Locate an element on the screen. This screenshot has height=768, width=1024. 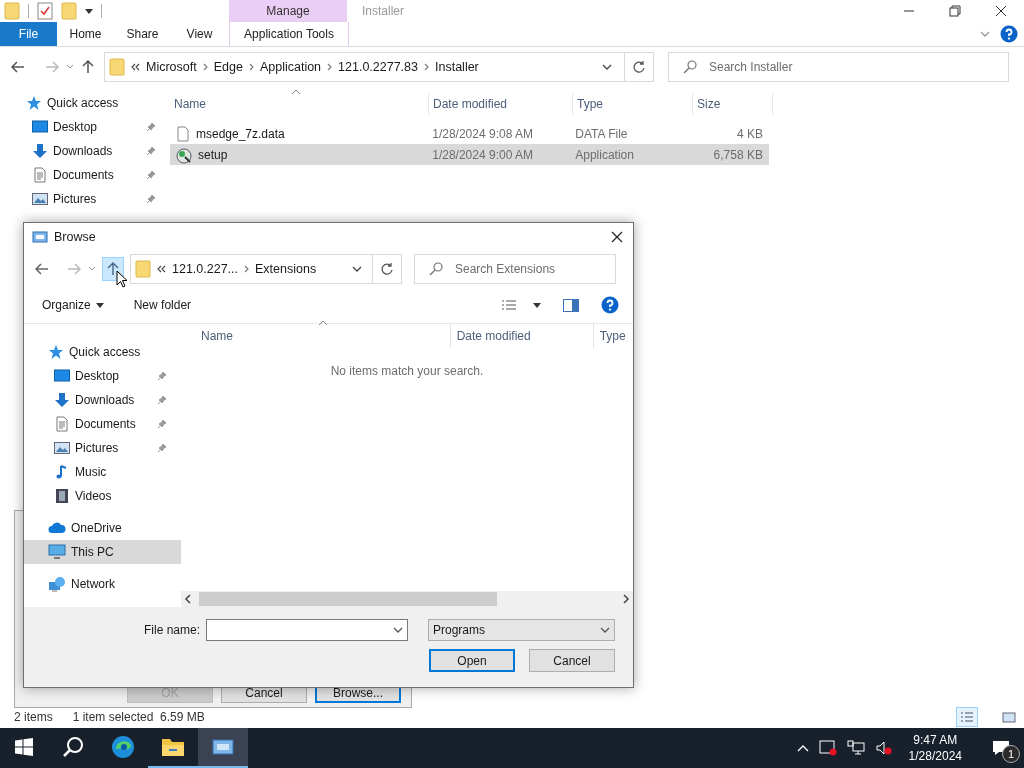
speaker-muted-icon is located at coordinates (883, 748).